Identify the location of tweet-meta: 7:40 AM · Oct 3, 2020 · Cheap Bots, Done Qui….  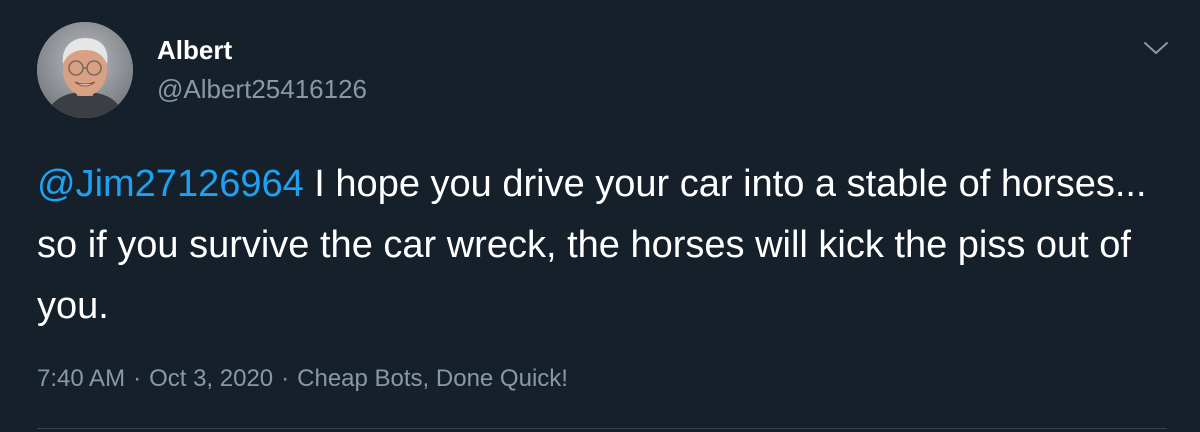
(302, 379).